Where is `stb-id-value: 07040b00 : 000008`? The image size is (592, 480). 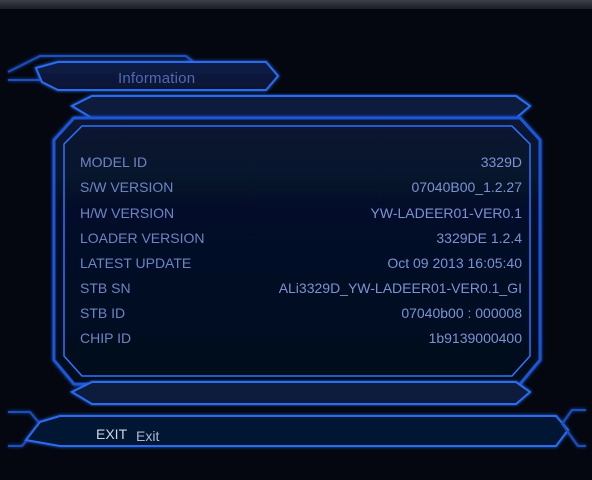
stb-id-value: 07040b00 : 000008 is located at coordinates (461, 313).